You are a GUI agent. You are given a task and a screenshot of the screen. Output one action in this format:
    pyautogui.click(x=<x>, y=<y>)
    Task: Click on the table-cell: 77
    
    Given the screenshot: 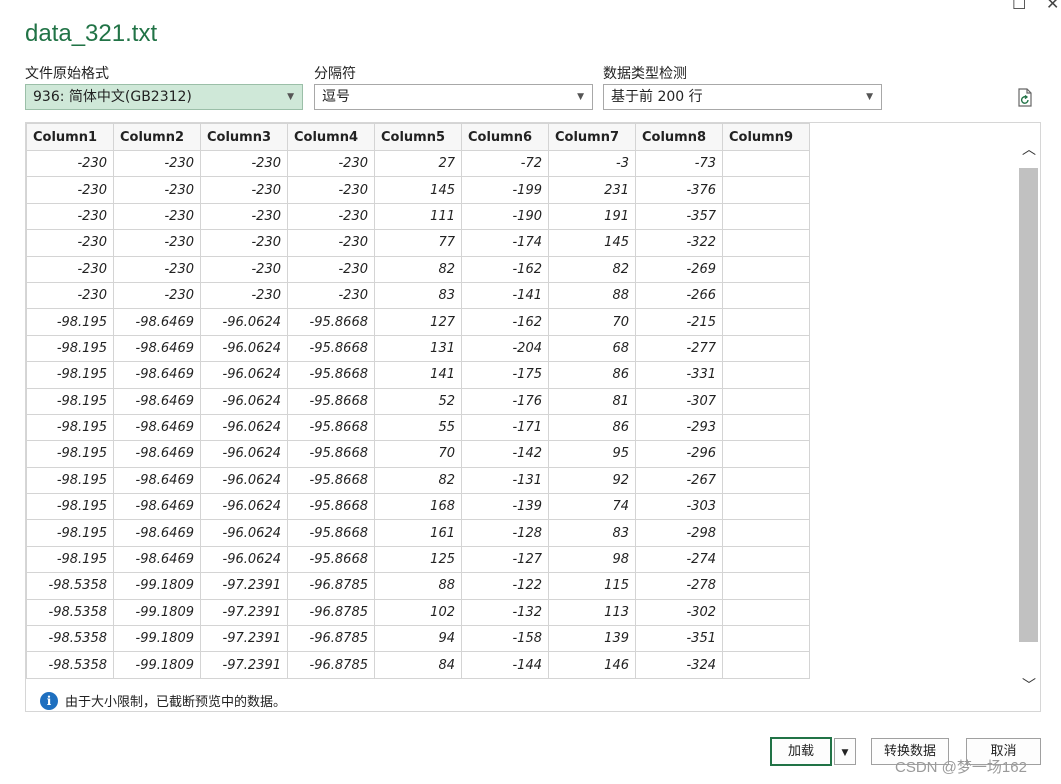 What is the action you would take?
    pyautogui.click(x=418, y=243)
    